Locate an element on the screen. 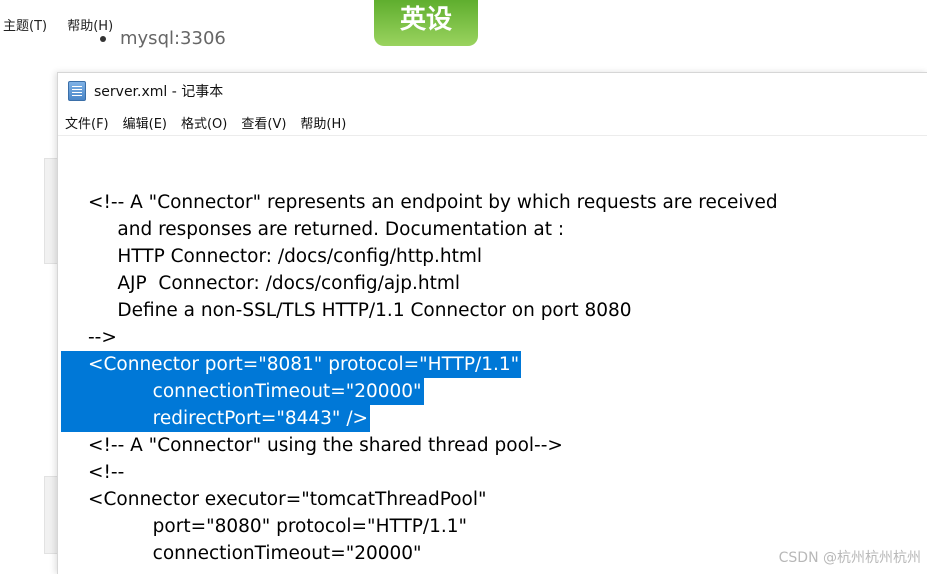 Image resolution: width=927 pixels, height=574 pixels. bullet-text: mysql:3306 is located at coordinates (173, 38).